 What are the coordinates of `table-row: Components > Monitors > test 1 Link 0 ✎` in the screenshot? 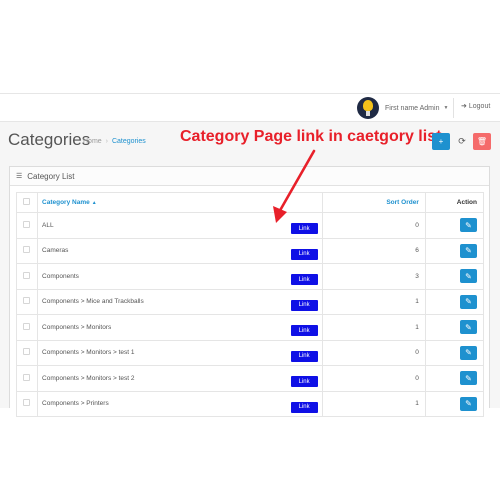 It's located at (250, 352).